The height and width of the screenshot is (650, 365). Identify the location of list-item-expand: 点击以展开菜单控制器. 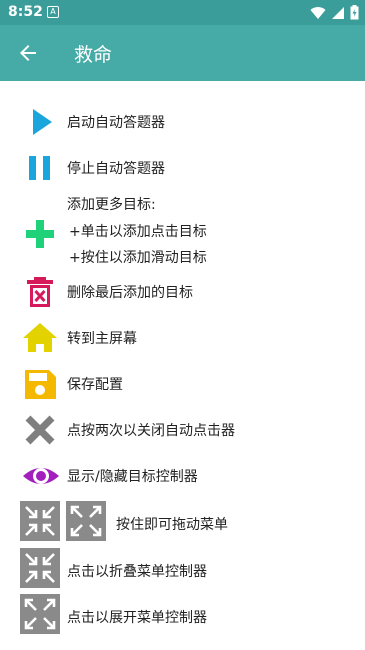
(182, 615).